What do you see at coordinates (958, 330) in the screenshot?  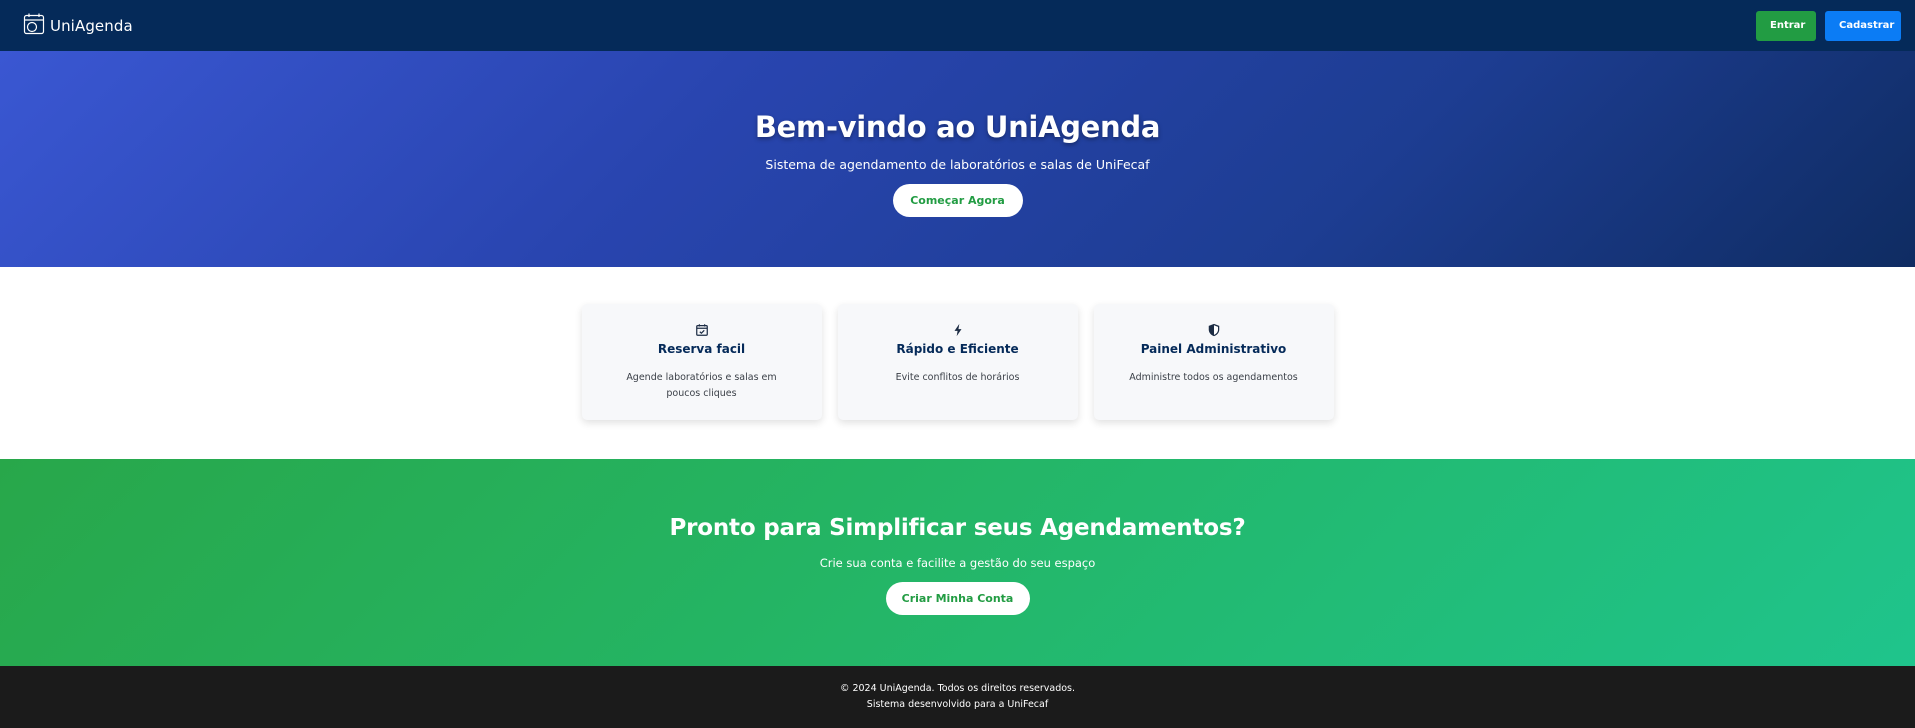 I see `lightning-bolt-icon` at bounding box center [958, 330].